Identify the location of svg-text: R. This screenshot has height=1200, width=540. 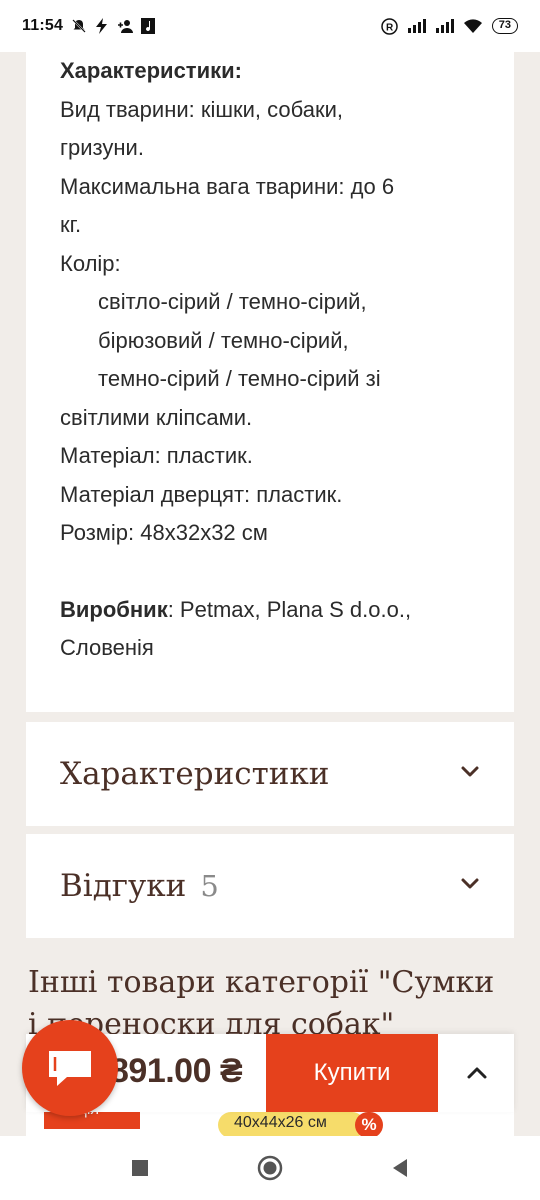
(390, 27).